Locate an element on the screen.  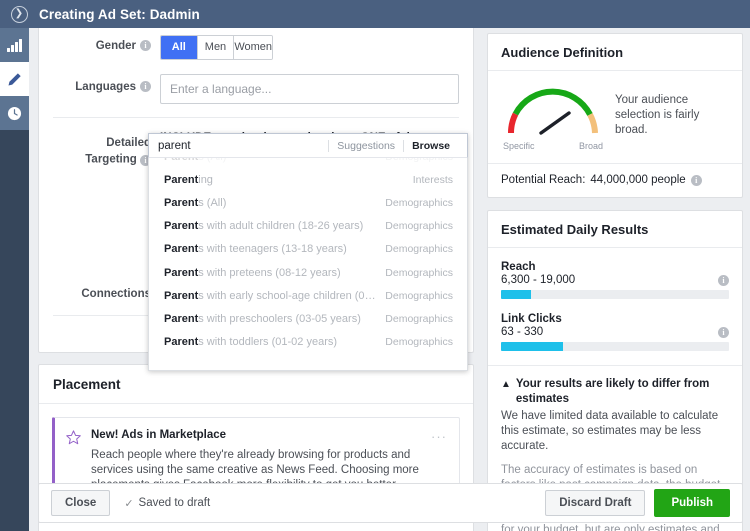
clock-icon is located at coordinates (14, 113).